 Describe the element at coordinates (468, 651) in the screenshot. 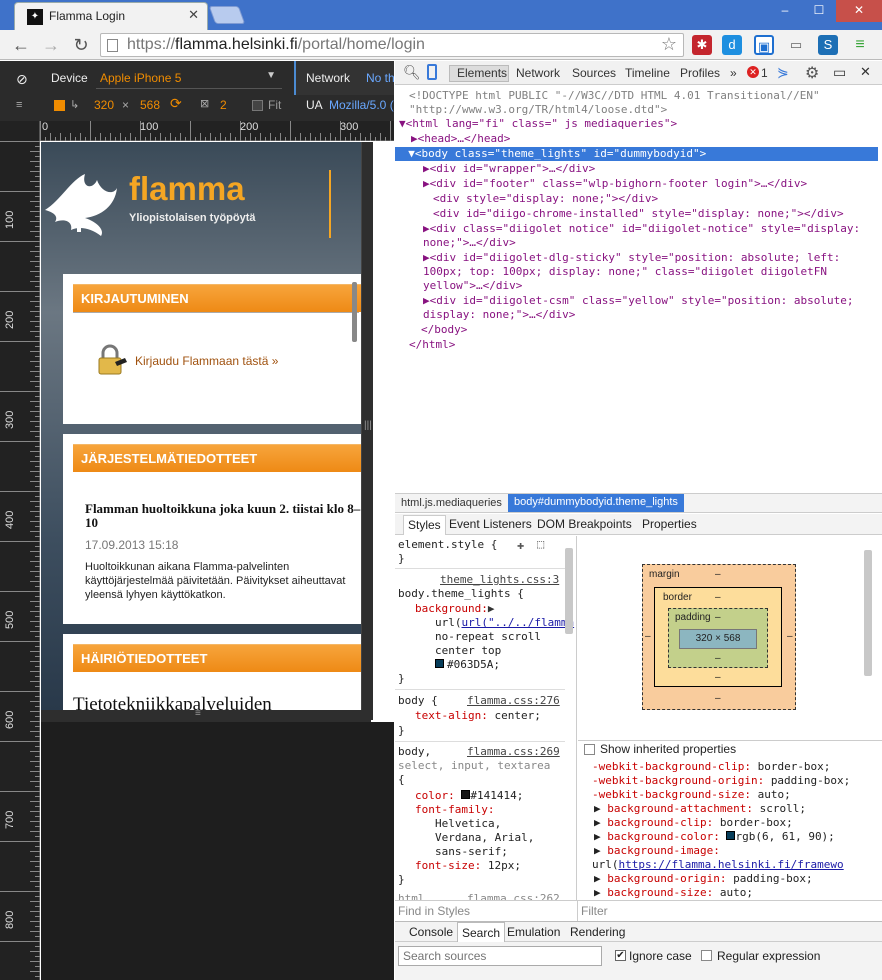

I see `css-value: center top` at that location.